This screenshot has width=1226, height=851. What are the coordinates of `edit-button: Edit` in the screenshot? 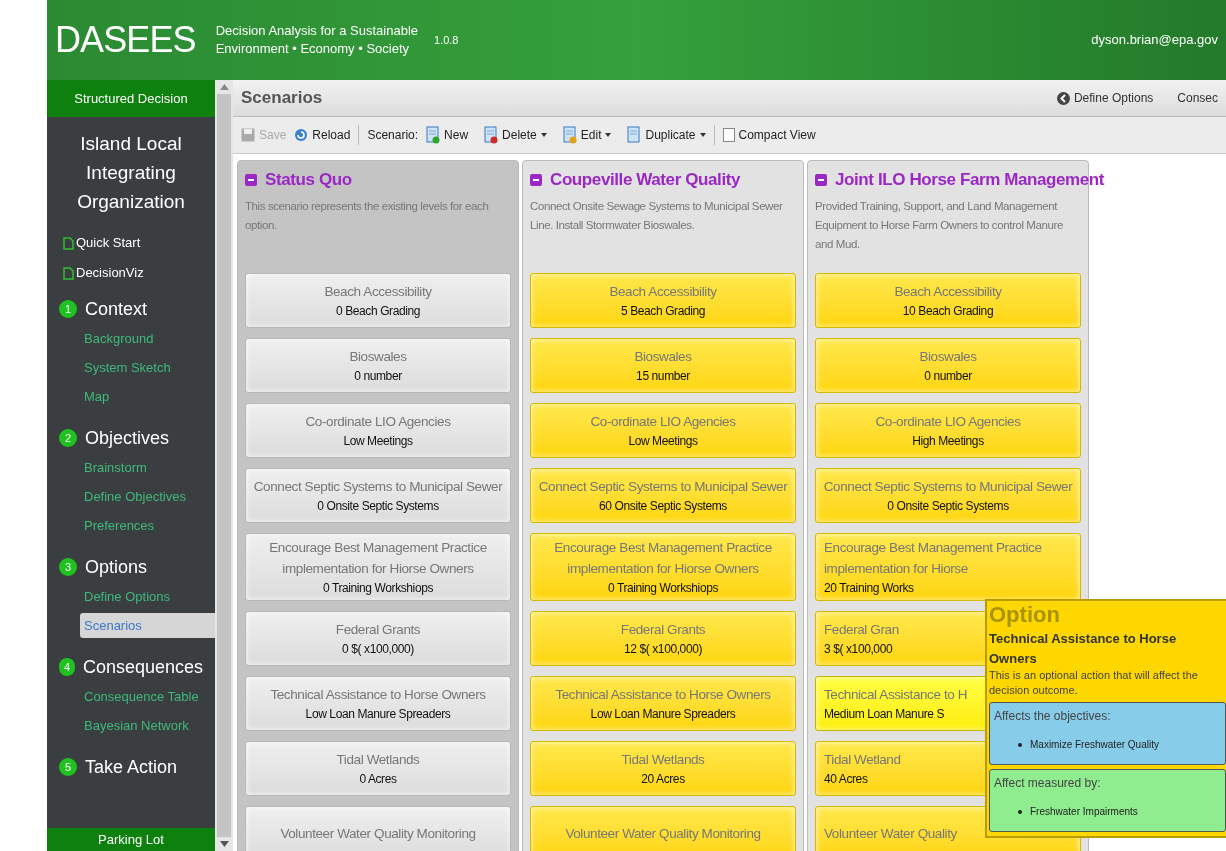 It's located at (587, 135).